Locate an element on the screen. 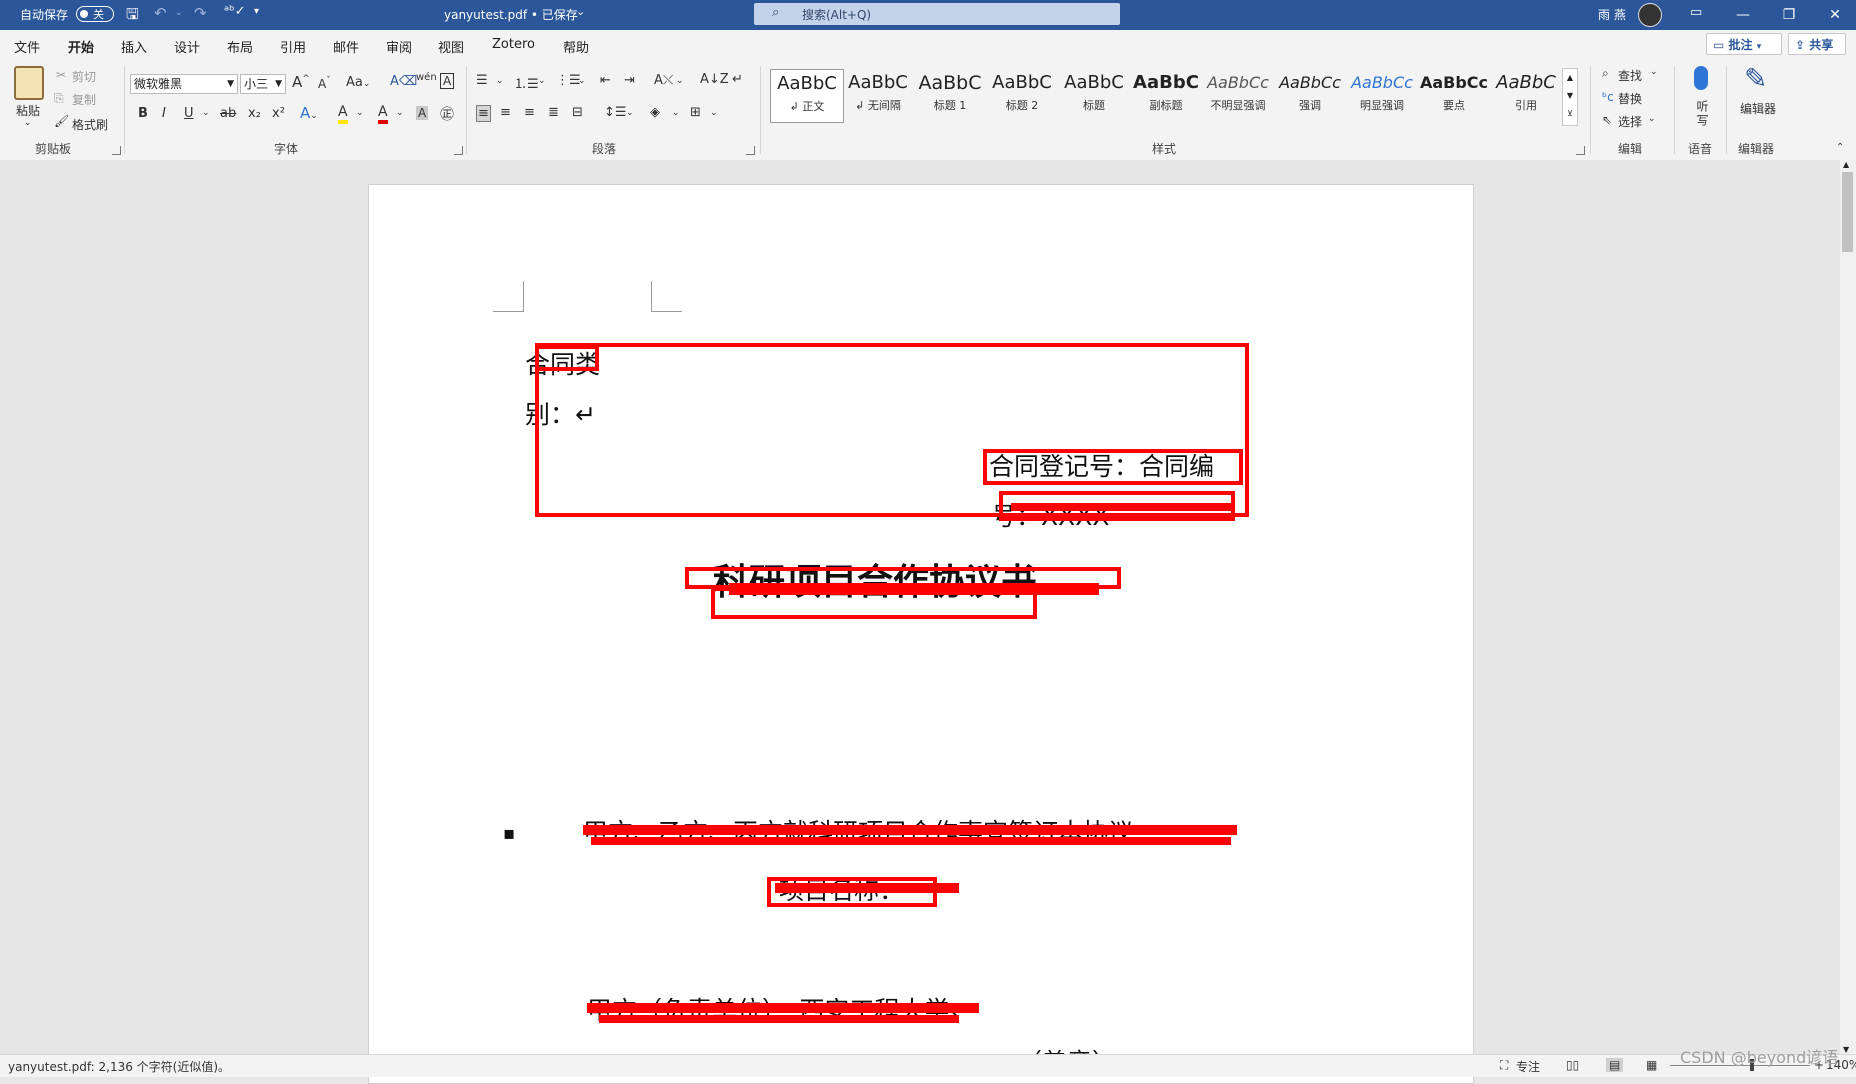 This screenshot has height=1084, width=1856. char-shading-button: A is located at coordinates (422, 113).